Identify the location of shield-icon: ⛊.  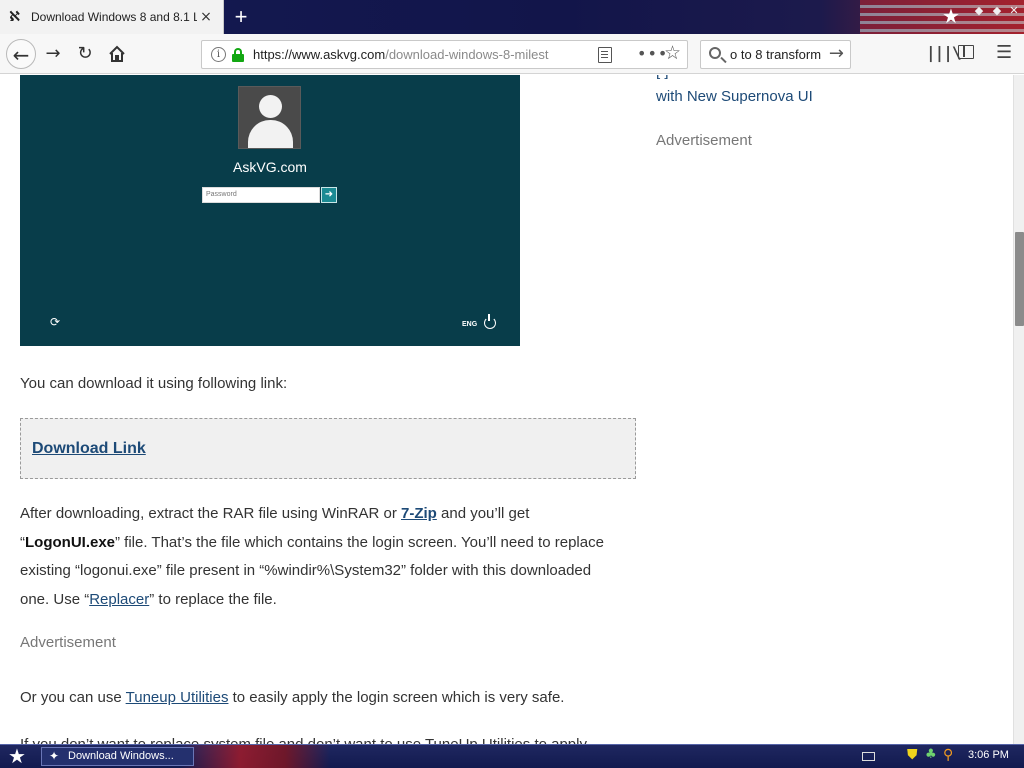
(912, 755).